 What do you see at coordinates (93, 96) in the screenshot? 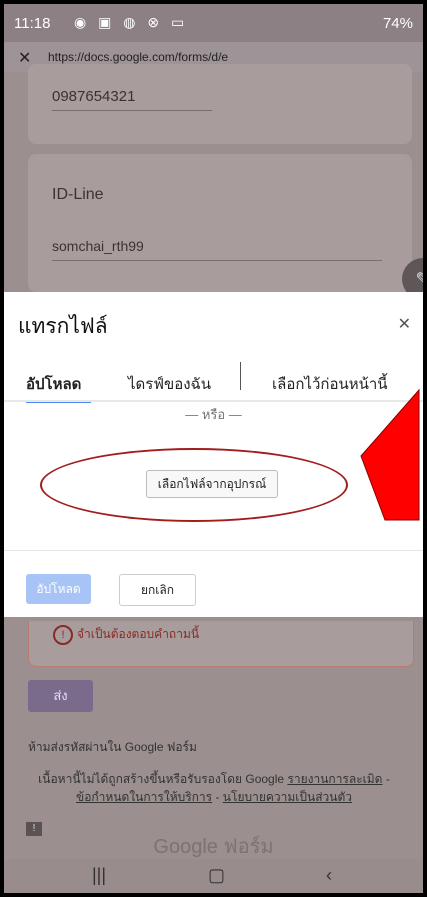
I see `phone-answer: 0987654321` at bounding box center [93, 96].